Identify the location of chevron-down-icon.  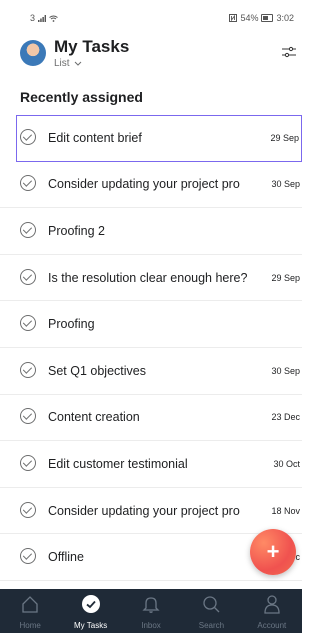
(77, 63).